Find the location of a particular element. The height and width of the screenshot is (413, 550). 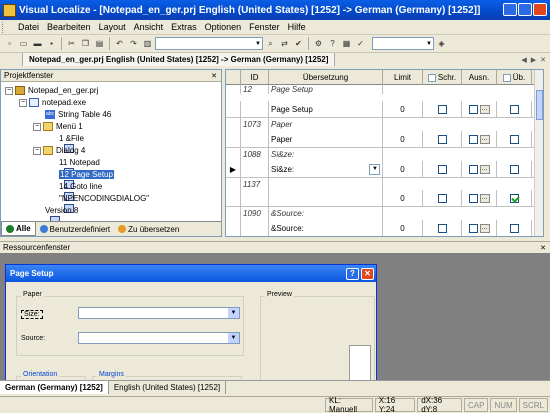

replace-icon: ⇄ is located at coordinates (284, 43).